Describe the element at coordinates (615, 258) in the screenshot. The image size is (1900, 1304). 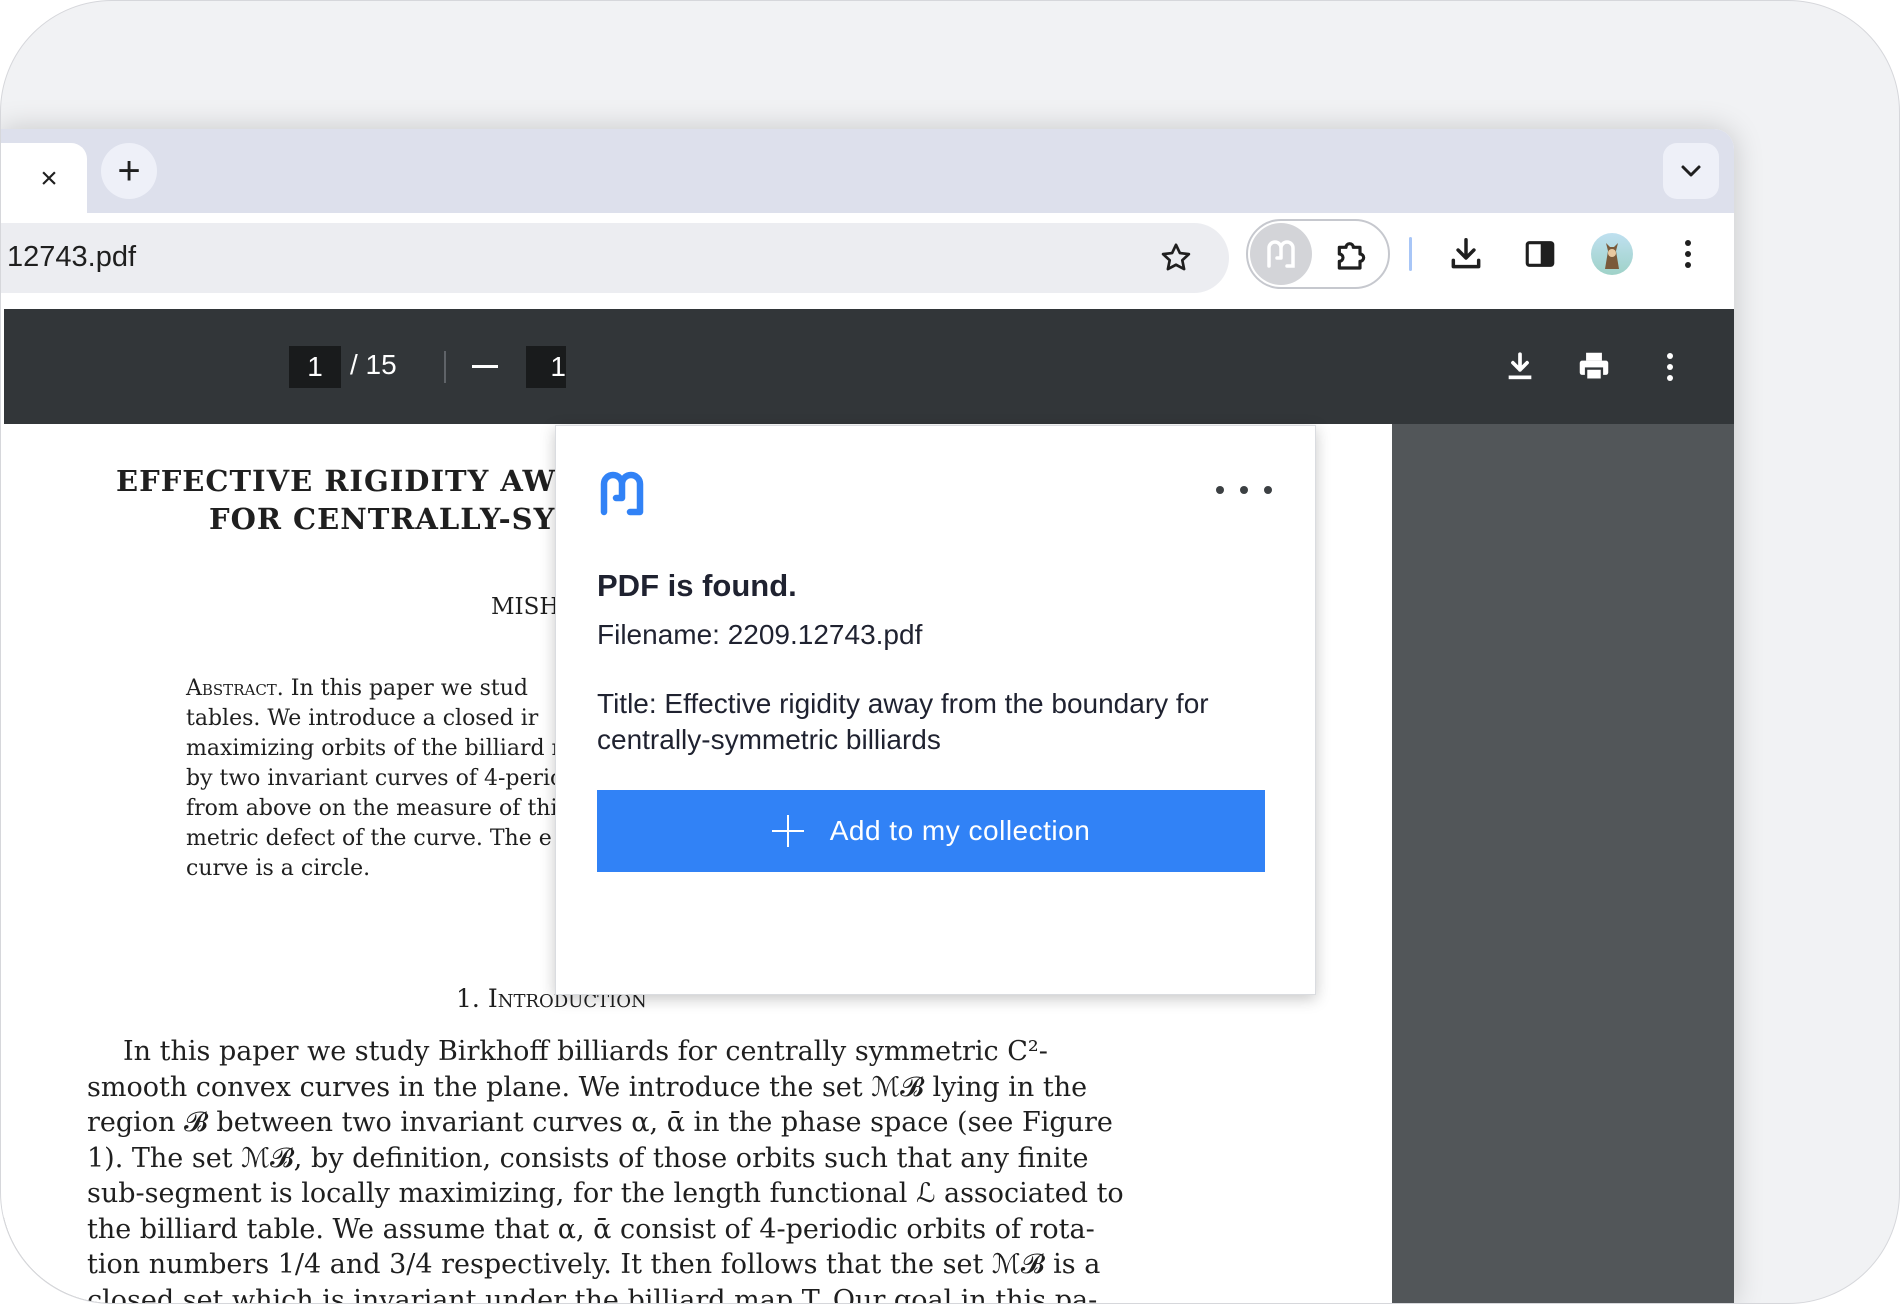
I see `address-bar: 12743.pdf` at that location.